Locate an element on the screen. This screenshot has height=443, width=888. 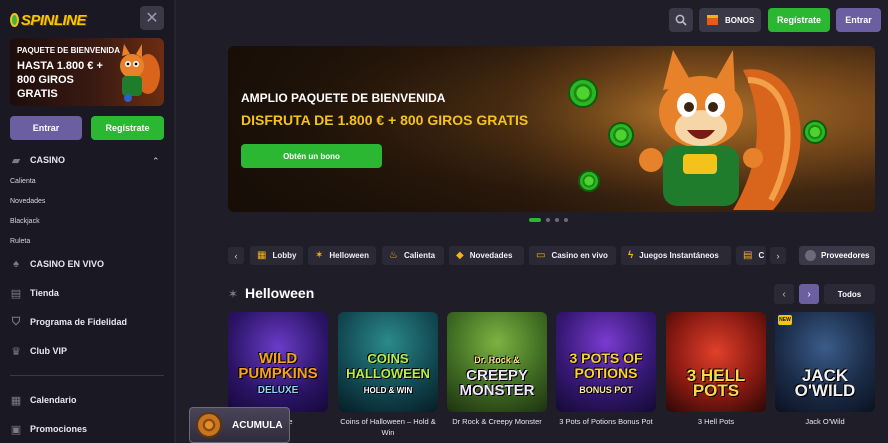
tab-helloween: ✶ Helloween is located at coordinates (342, 255).